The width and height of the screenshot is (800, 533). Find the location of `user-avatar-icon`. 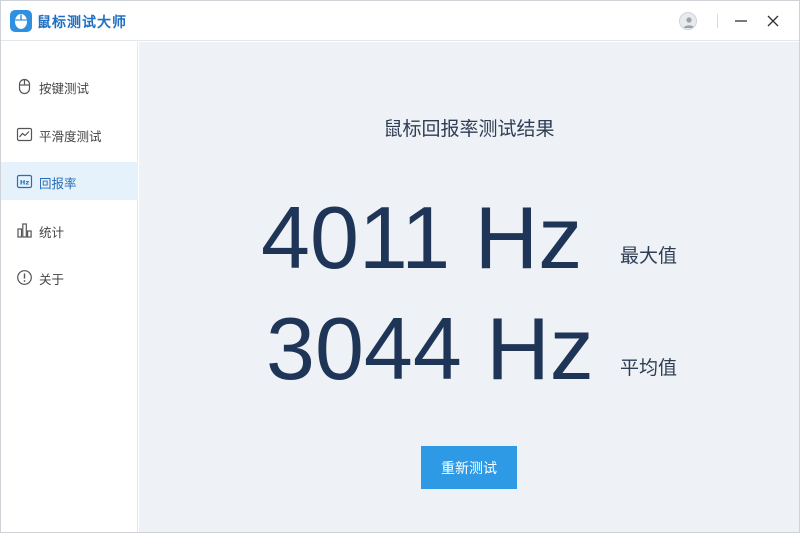

user-avatar-icon is located at coordinates (688, 21).